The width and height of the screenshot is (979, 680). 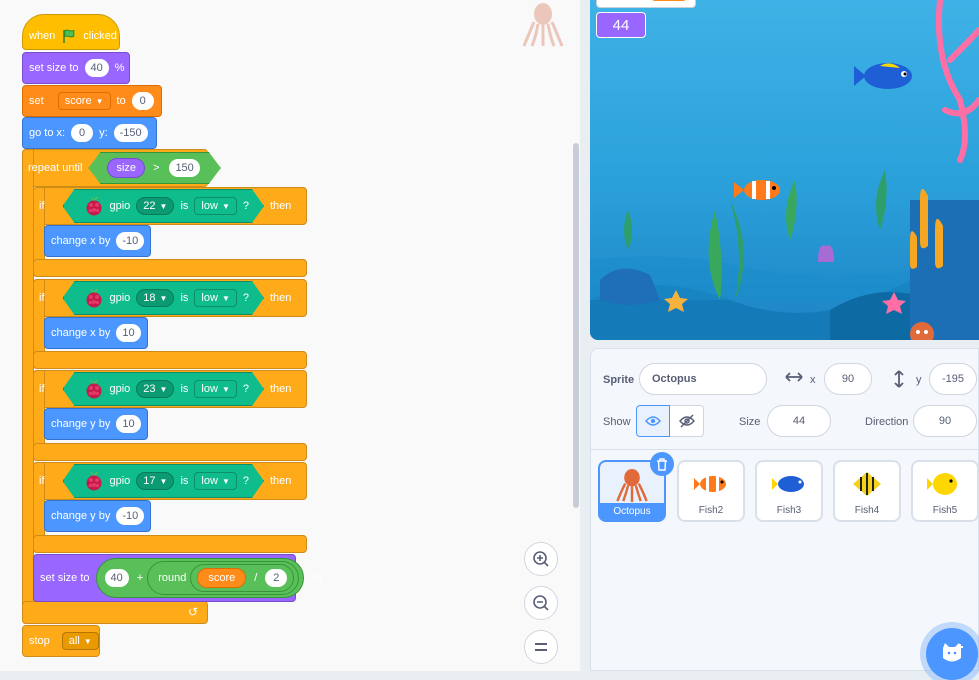 I want to click on clownfish-icon, so click(x=710, y=484).